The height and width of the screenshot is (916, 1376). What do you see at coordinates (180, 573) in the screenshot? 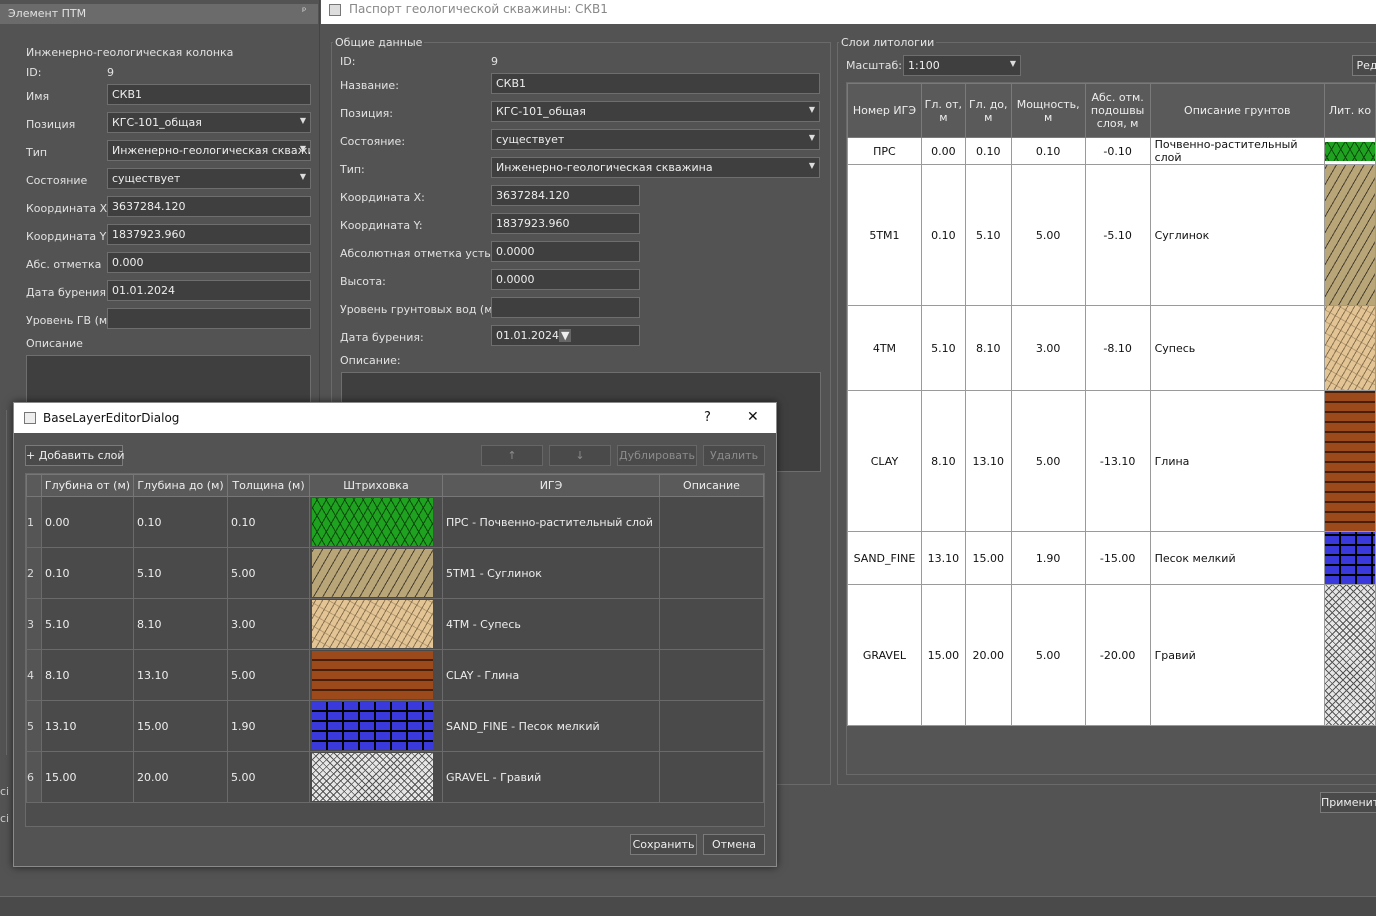
I see `layers-cell-to: 5.10` at bounding box center [180, 573].